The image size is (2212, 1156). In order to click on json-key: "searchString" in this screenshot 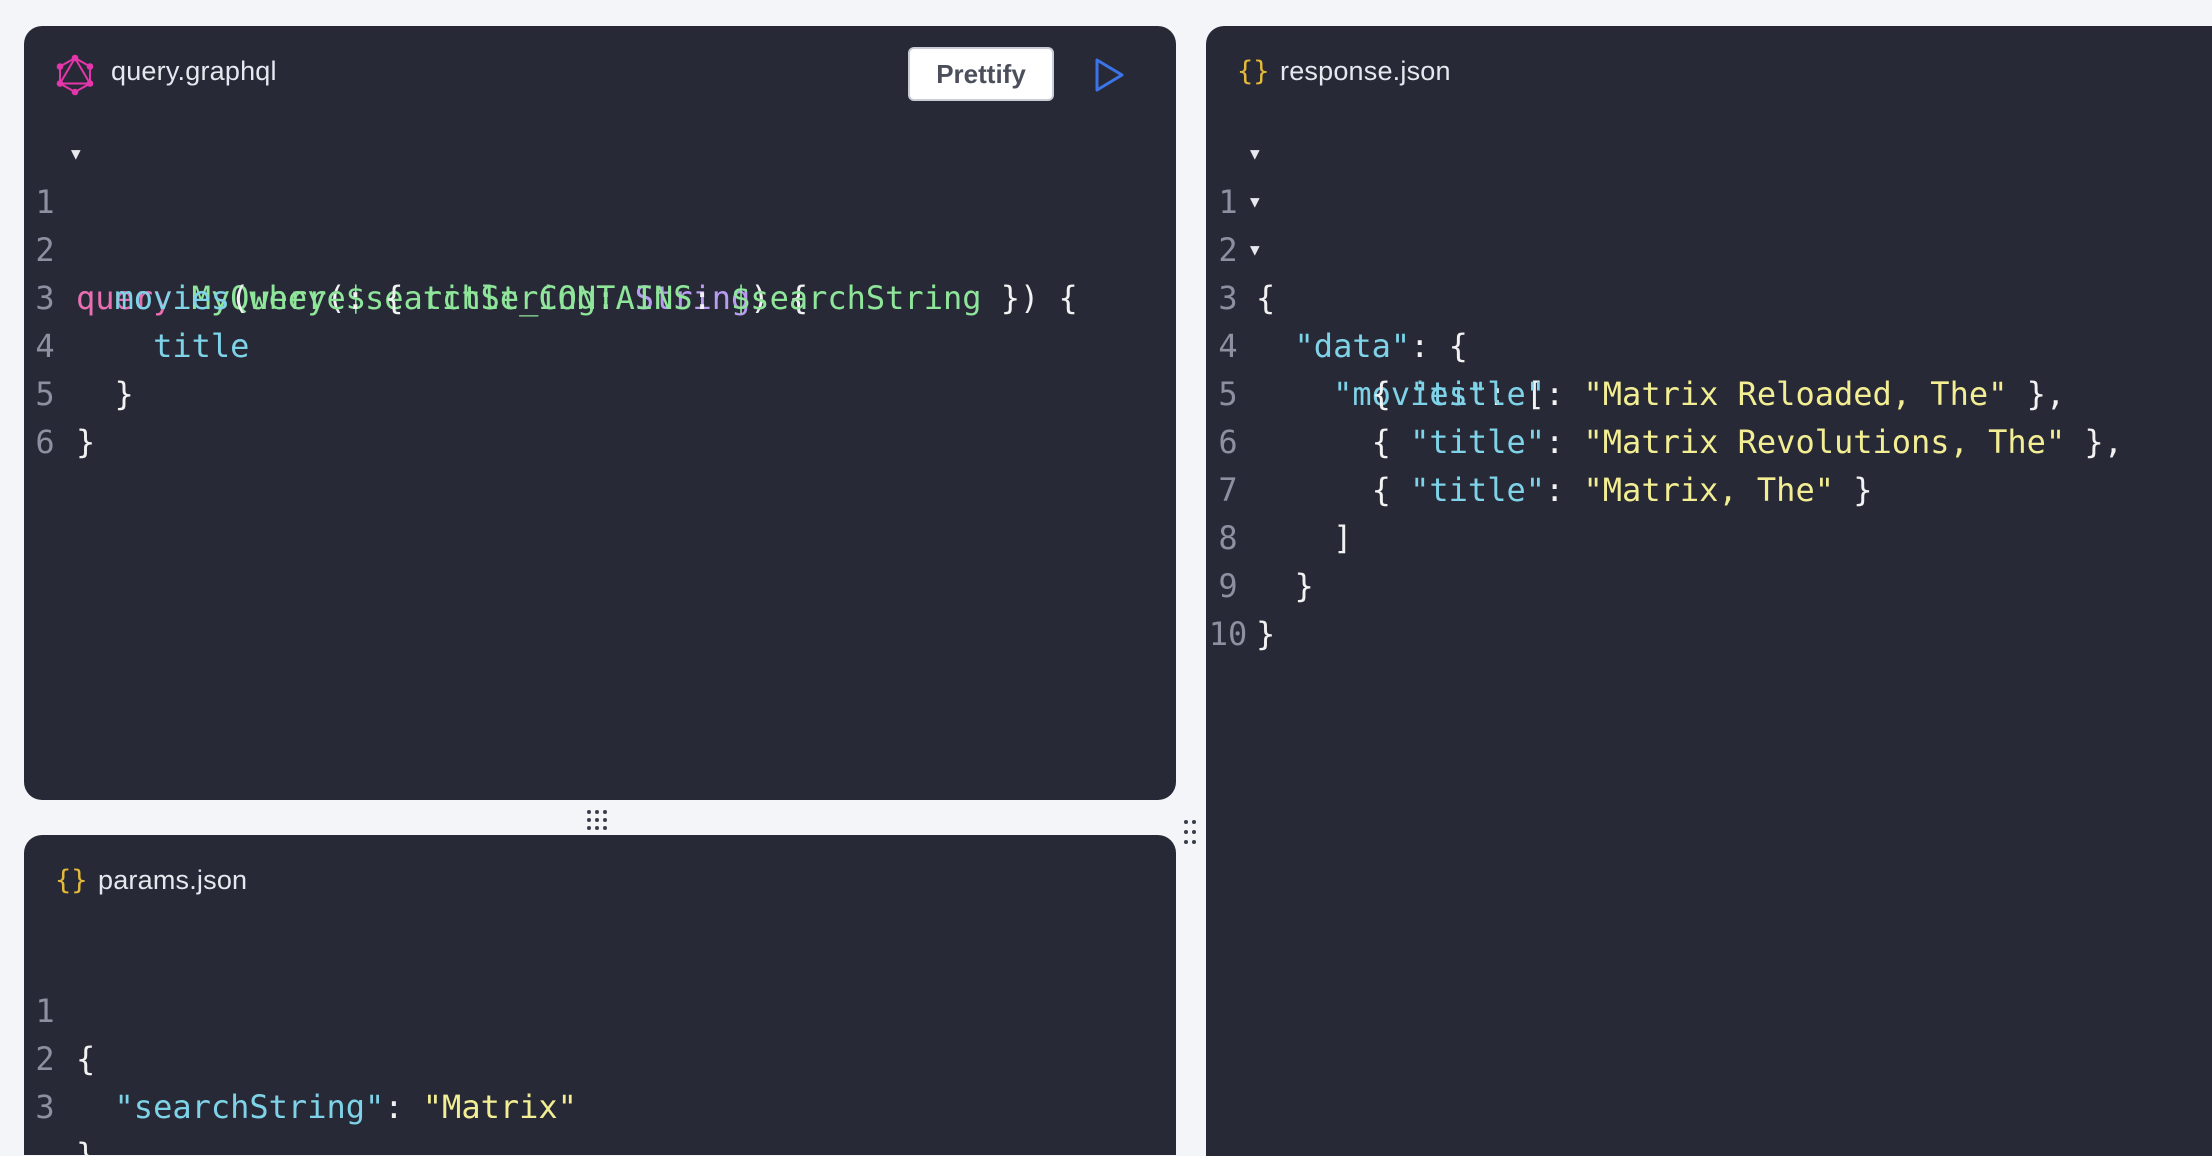, I will do `click(249, 1107)`.